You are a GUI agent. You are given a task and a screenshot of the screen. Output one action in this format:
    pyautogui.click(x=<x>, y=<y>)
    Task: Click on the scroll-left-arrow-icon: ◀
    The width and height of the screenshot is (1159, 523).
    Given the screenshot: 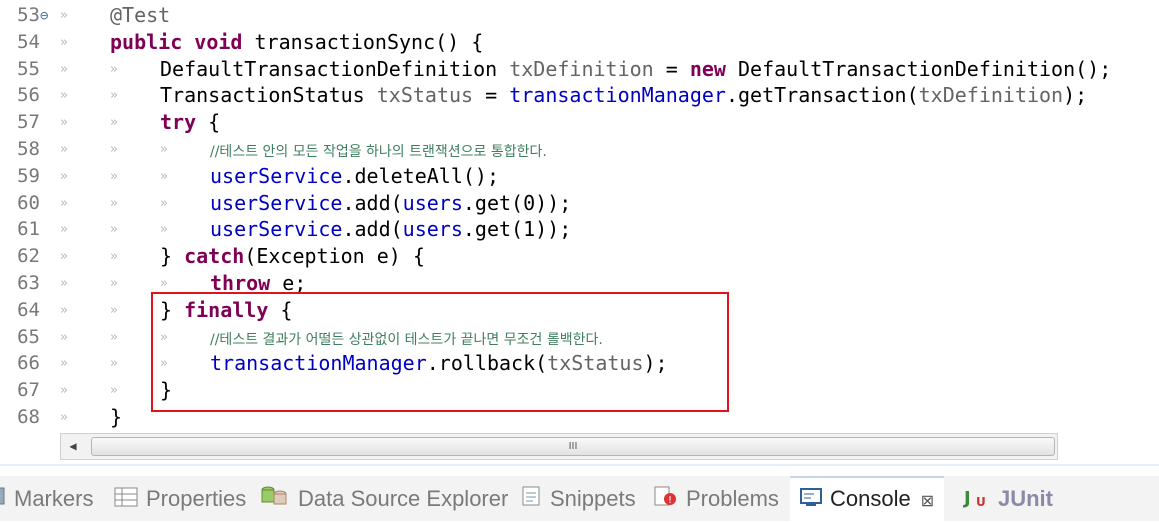 What is the action you would take?
    pyautogui.click(x=73, y=446)
    